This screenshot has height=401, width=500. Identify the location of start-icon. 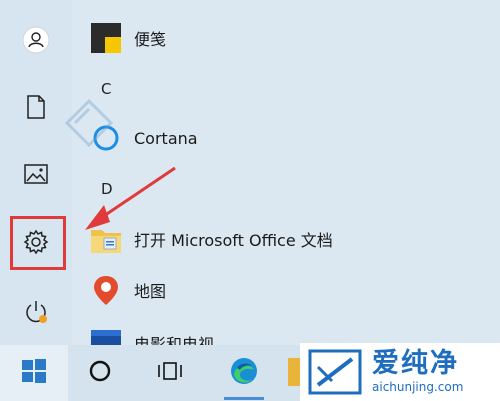
(34, 373).